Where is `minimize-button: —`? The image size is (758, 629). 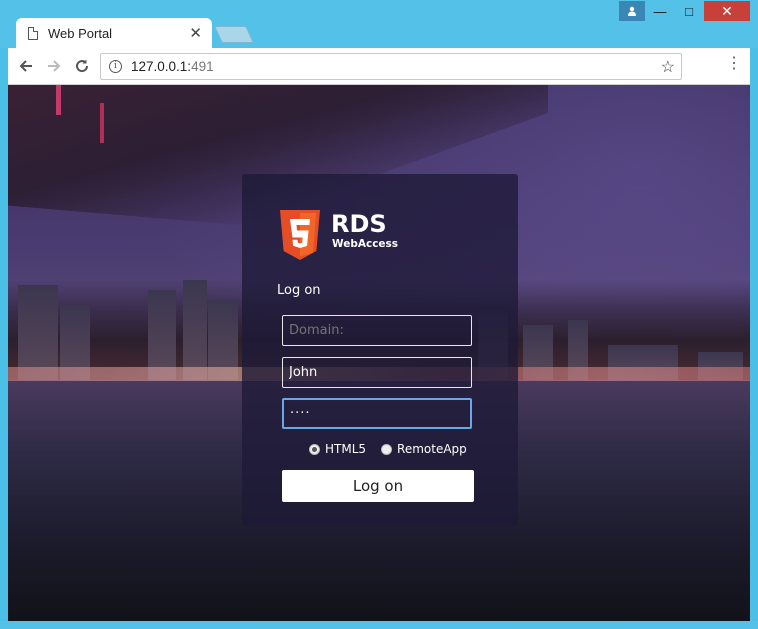
minimize-button: — is located at coordinates (660, 11).